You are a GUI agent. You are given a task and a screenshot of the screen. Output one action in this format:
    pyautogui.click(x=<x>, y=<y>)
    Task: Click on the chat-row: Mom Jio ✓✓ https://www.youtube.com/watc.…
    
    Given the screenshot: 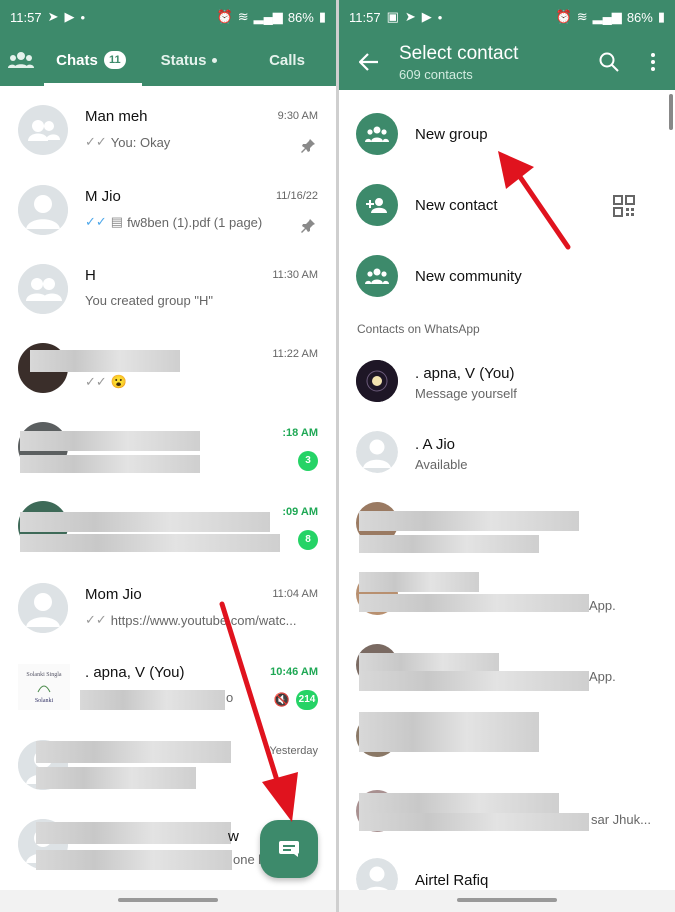 What is the action you would take?
    pyautogui.click(x=168, y=609)
    